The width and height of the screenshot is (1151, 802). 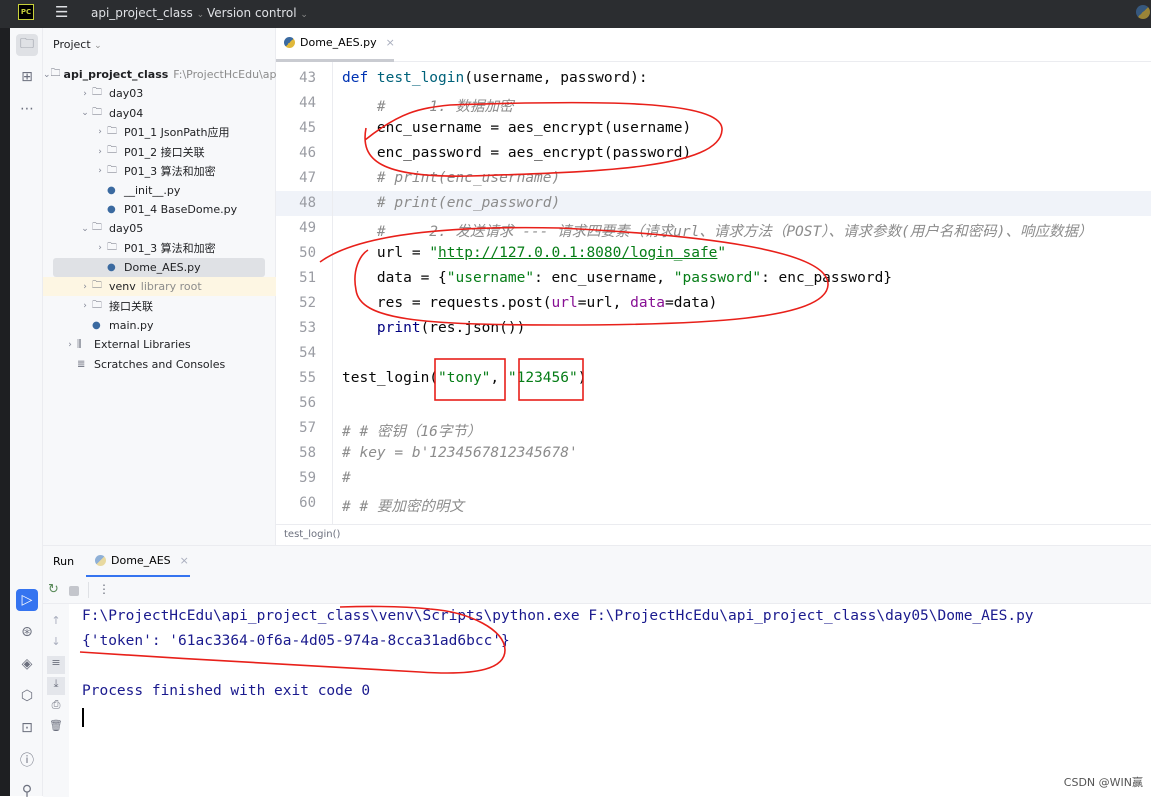 What do you see at coordinates (296, 478) in the screenshot?
I see `line-number: 59` at bounding box center [296, 478].